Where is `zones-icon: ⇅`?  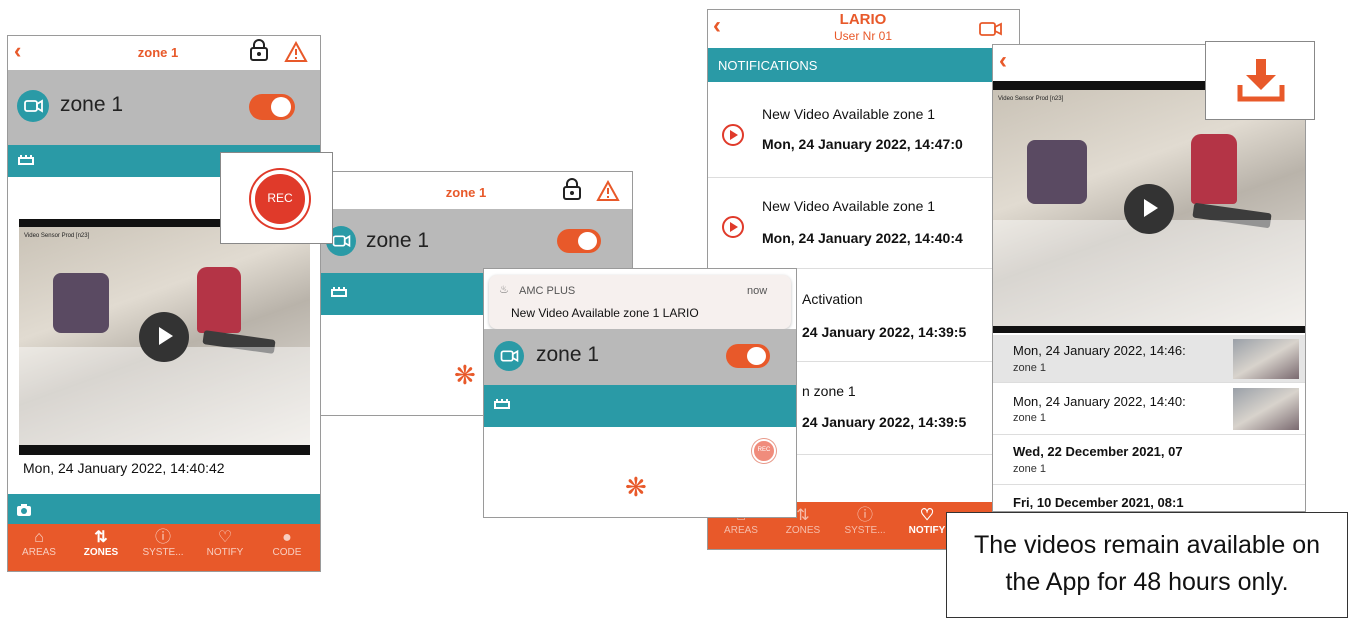
zones-icon: ⇅ is located at coordinates (101, 537).